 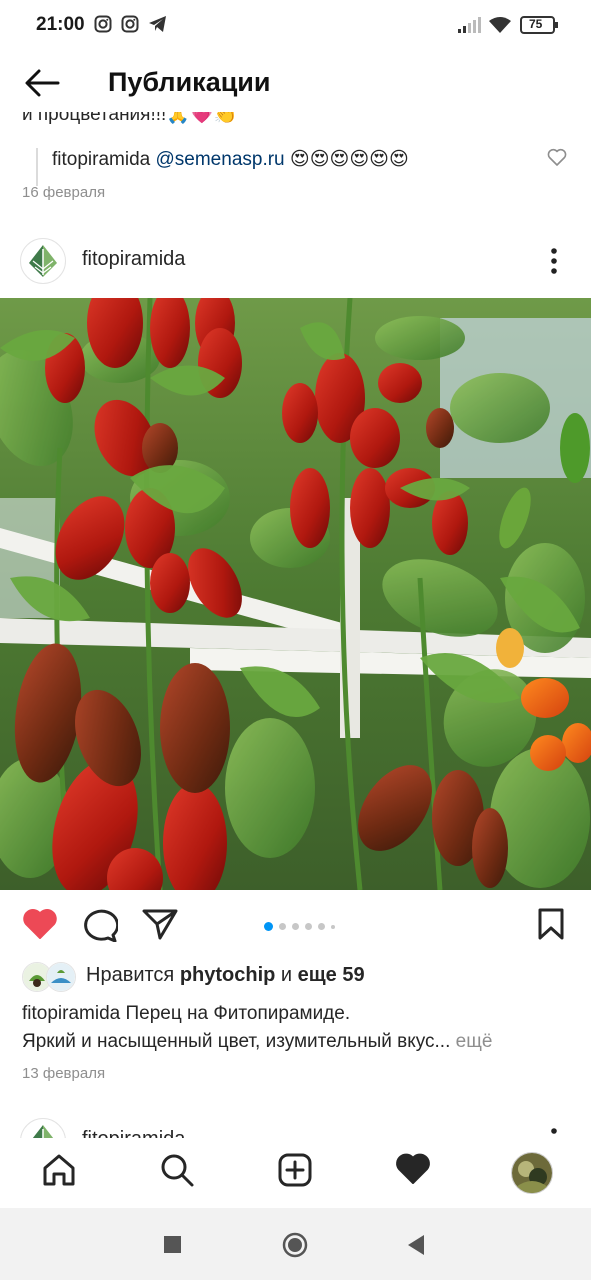 I want to click on heart-icon, so click(x=413, y=1171).